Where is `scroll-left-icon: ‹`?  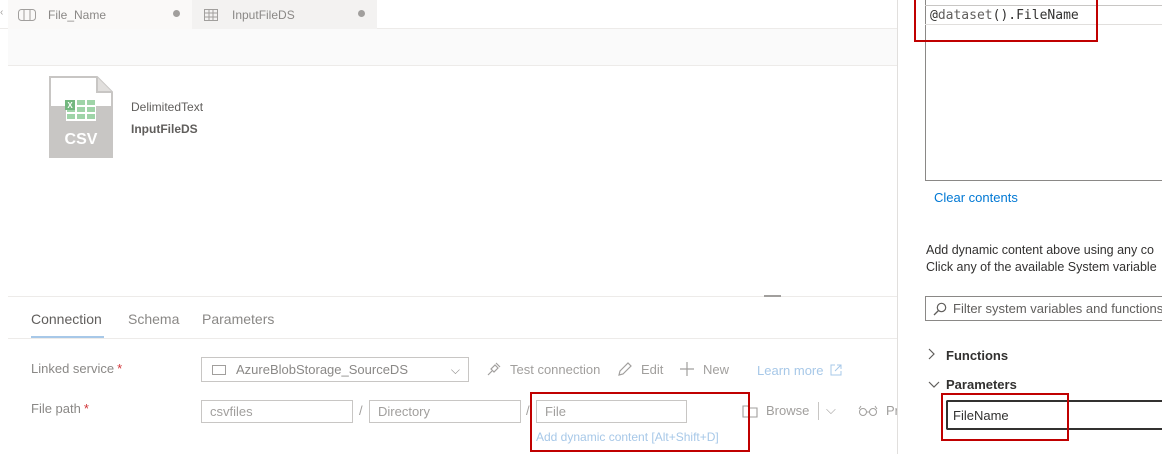
scroll-left-icon: ‹ is located at coordinates (1, 13).